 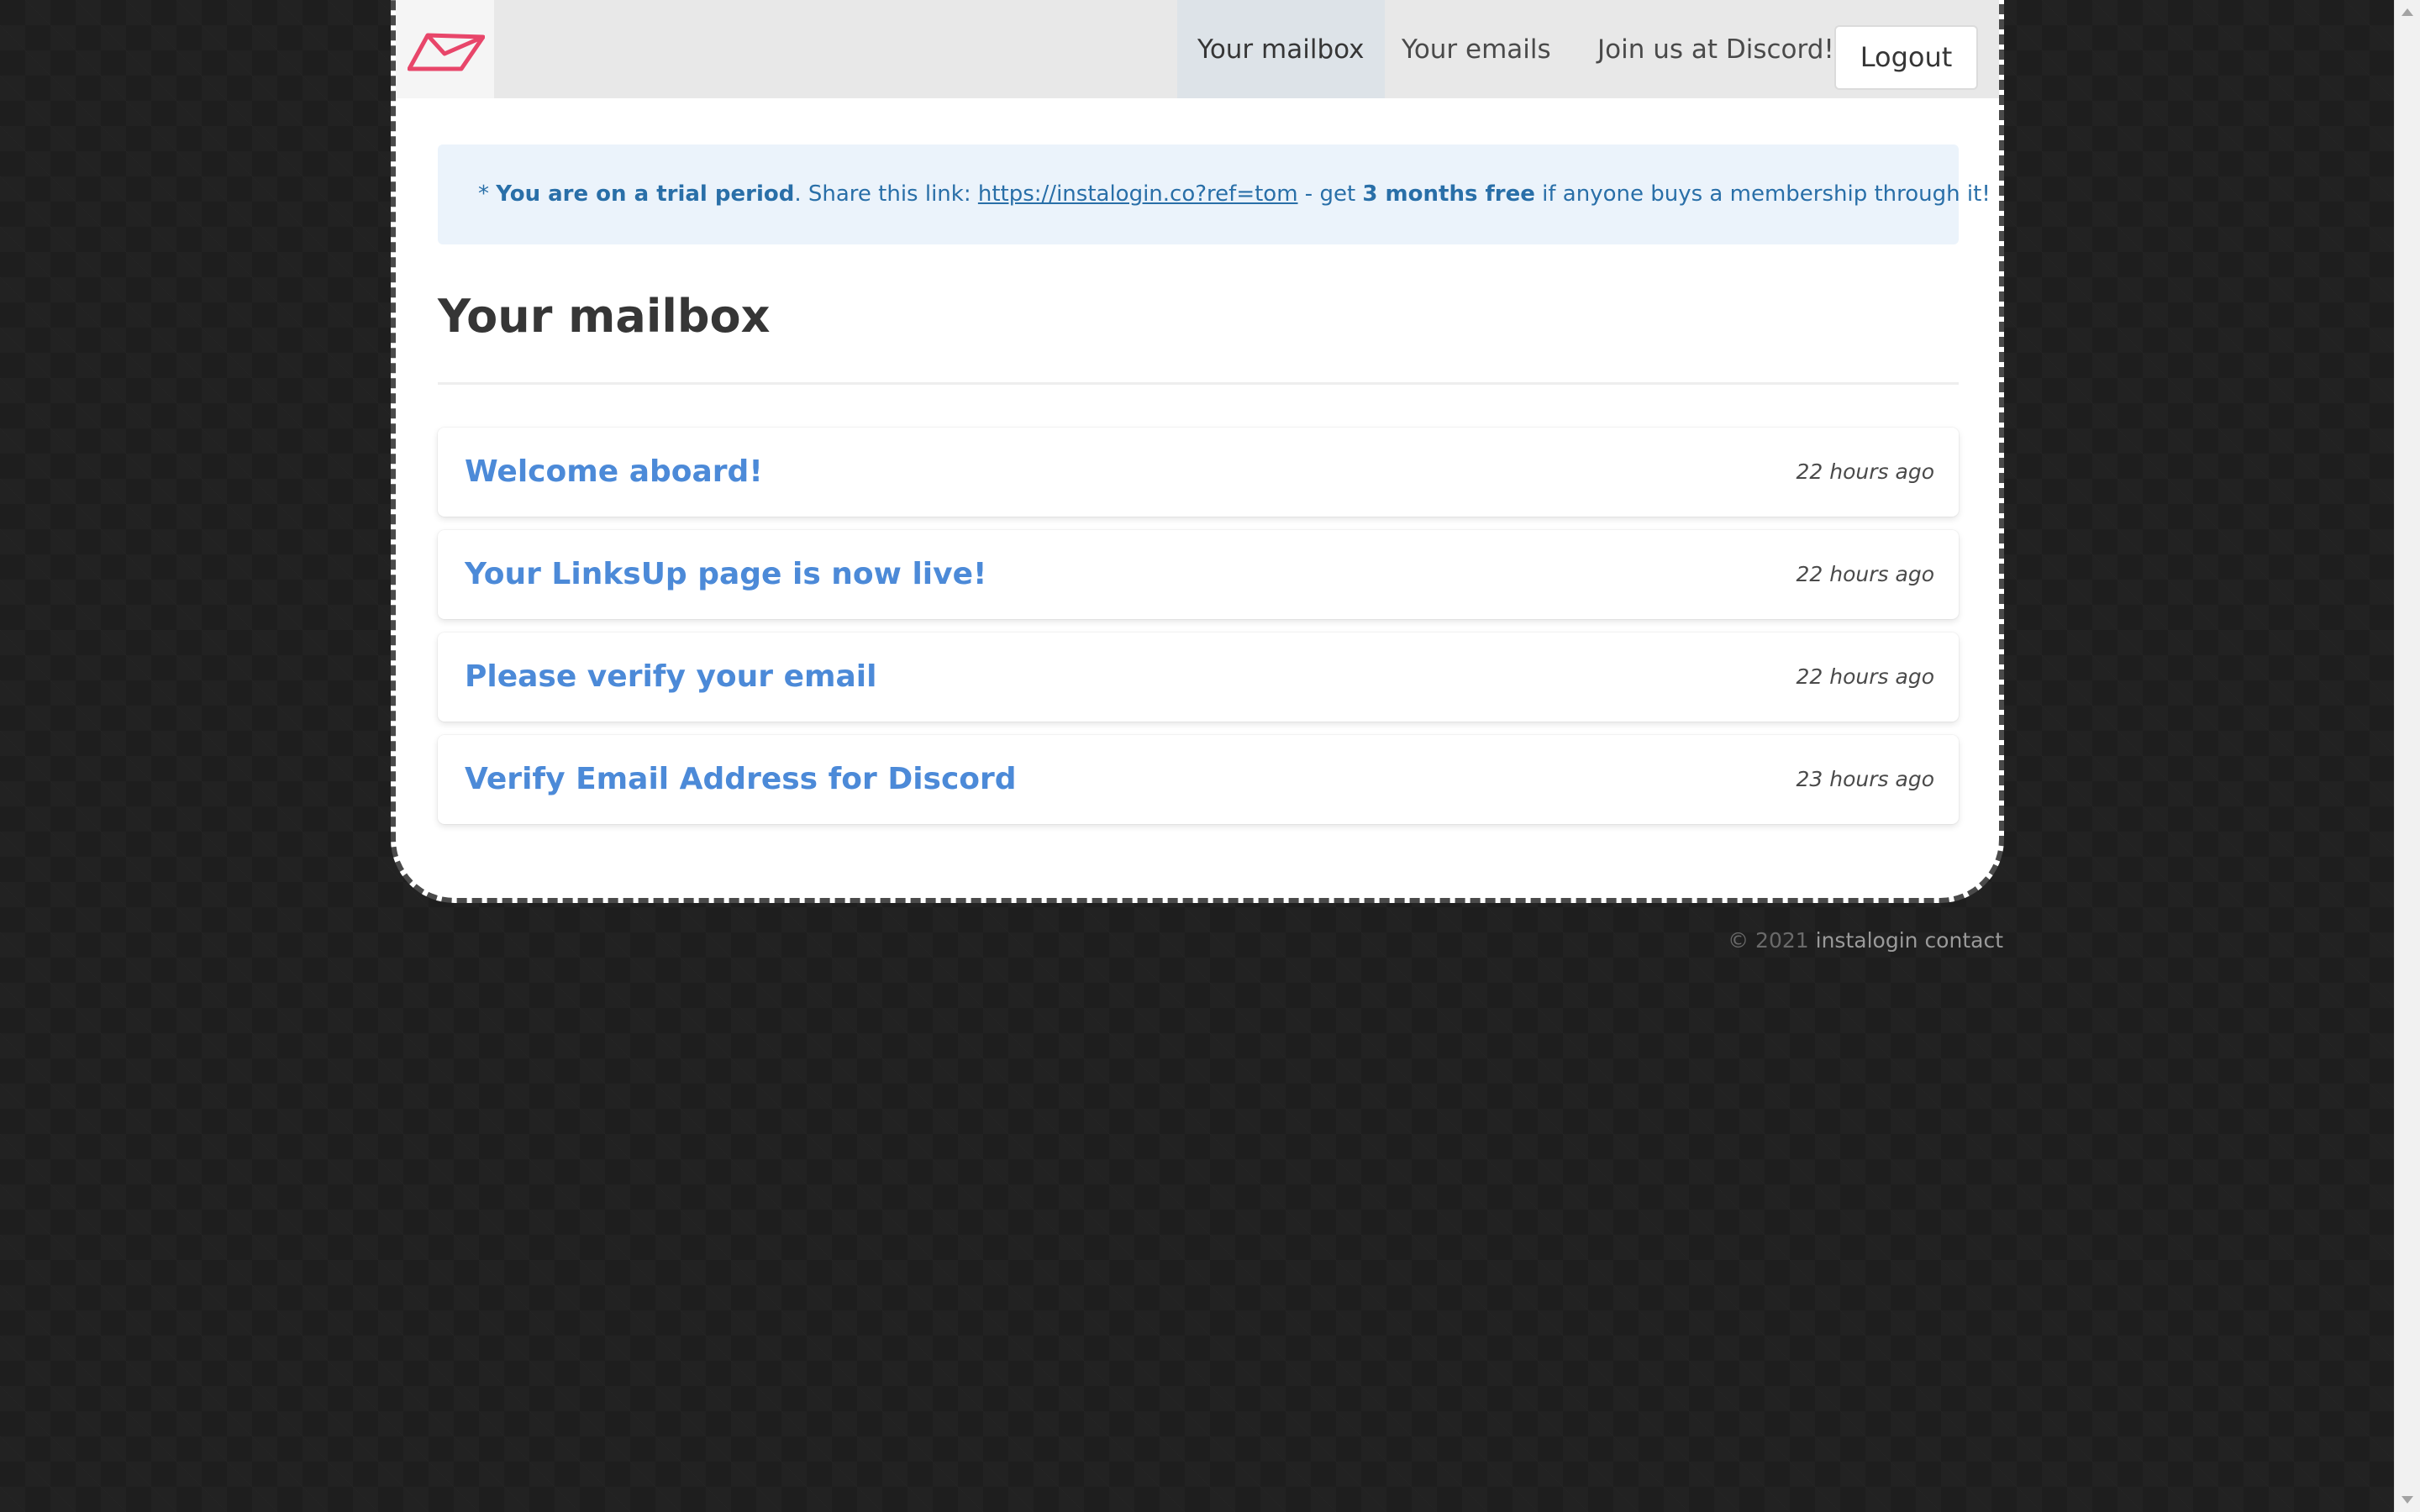 I want to click on nav-link-discord: Join us at Discord!, so click(x=1715, y=49).